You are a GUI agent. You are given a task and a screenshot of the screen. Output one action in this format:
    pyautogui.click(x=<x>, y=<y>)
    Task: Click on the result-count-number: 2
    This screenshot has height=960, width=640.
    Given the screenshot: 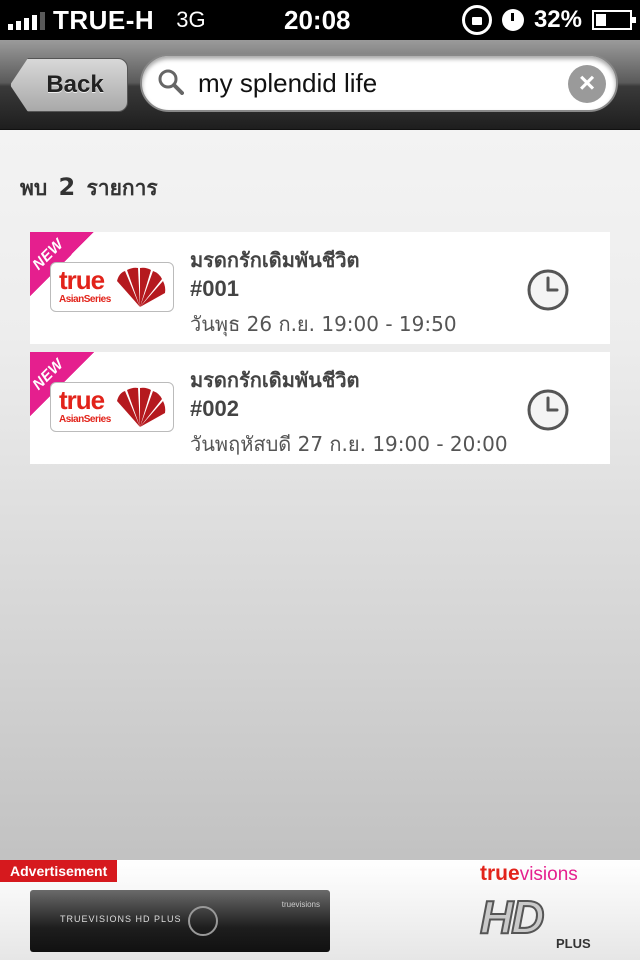 What is the action you would take?
    pyautogui.click(x=67, y=187)
    